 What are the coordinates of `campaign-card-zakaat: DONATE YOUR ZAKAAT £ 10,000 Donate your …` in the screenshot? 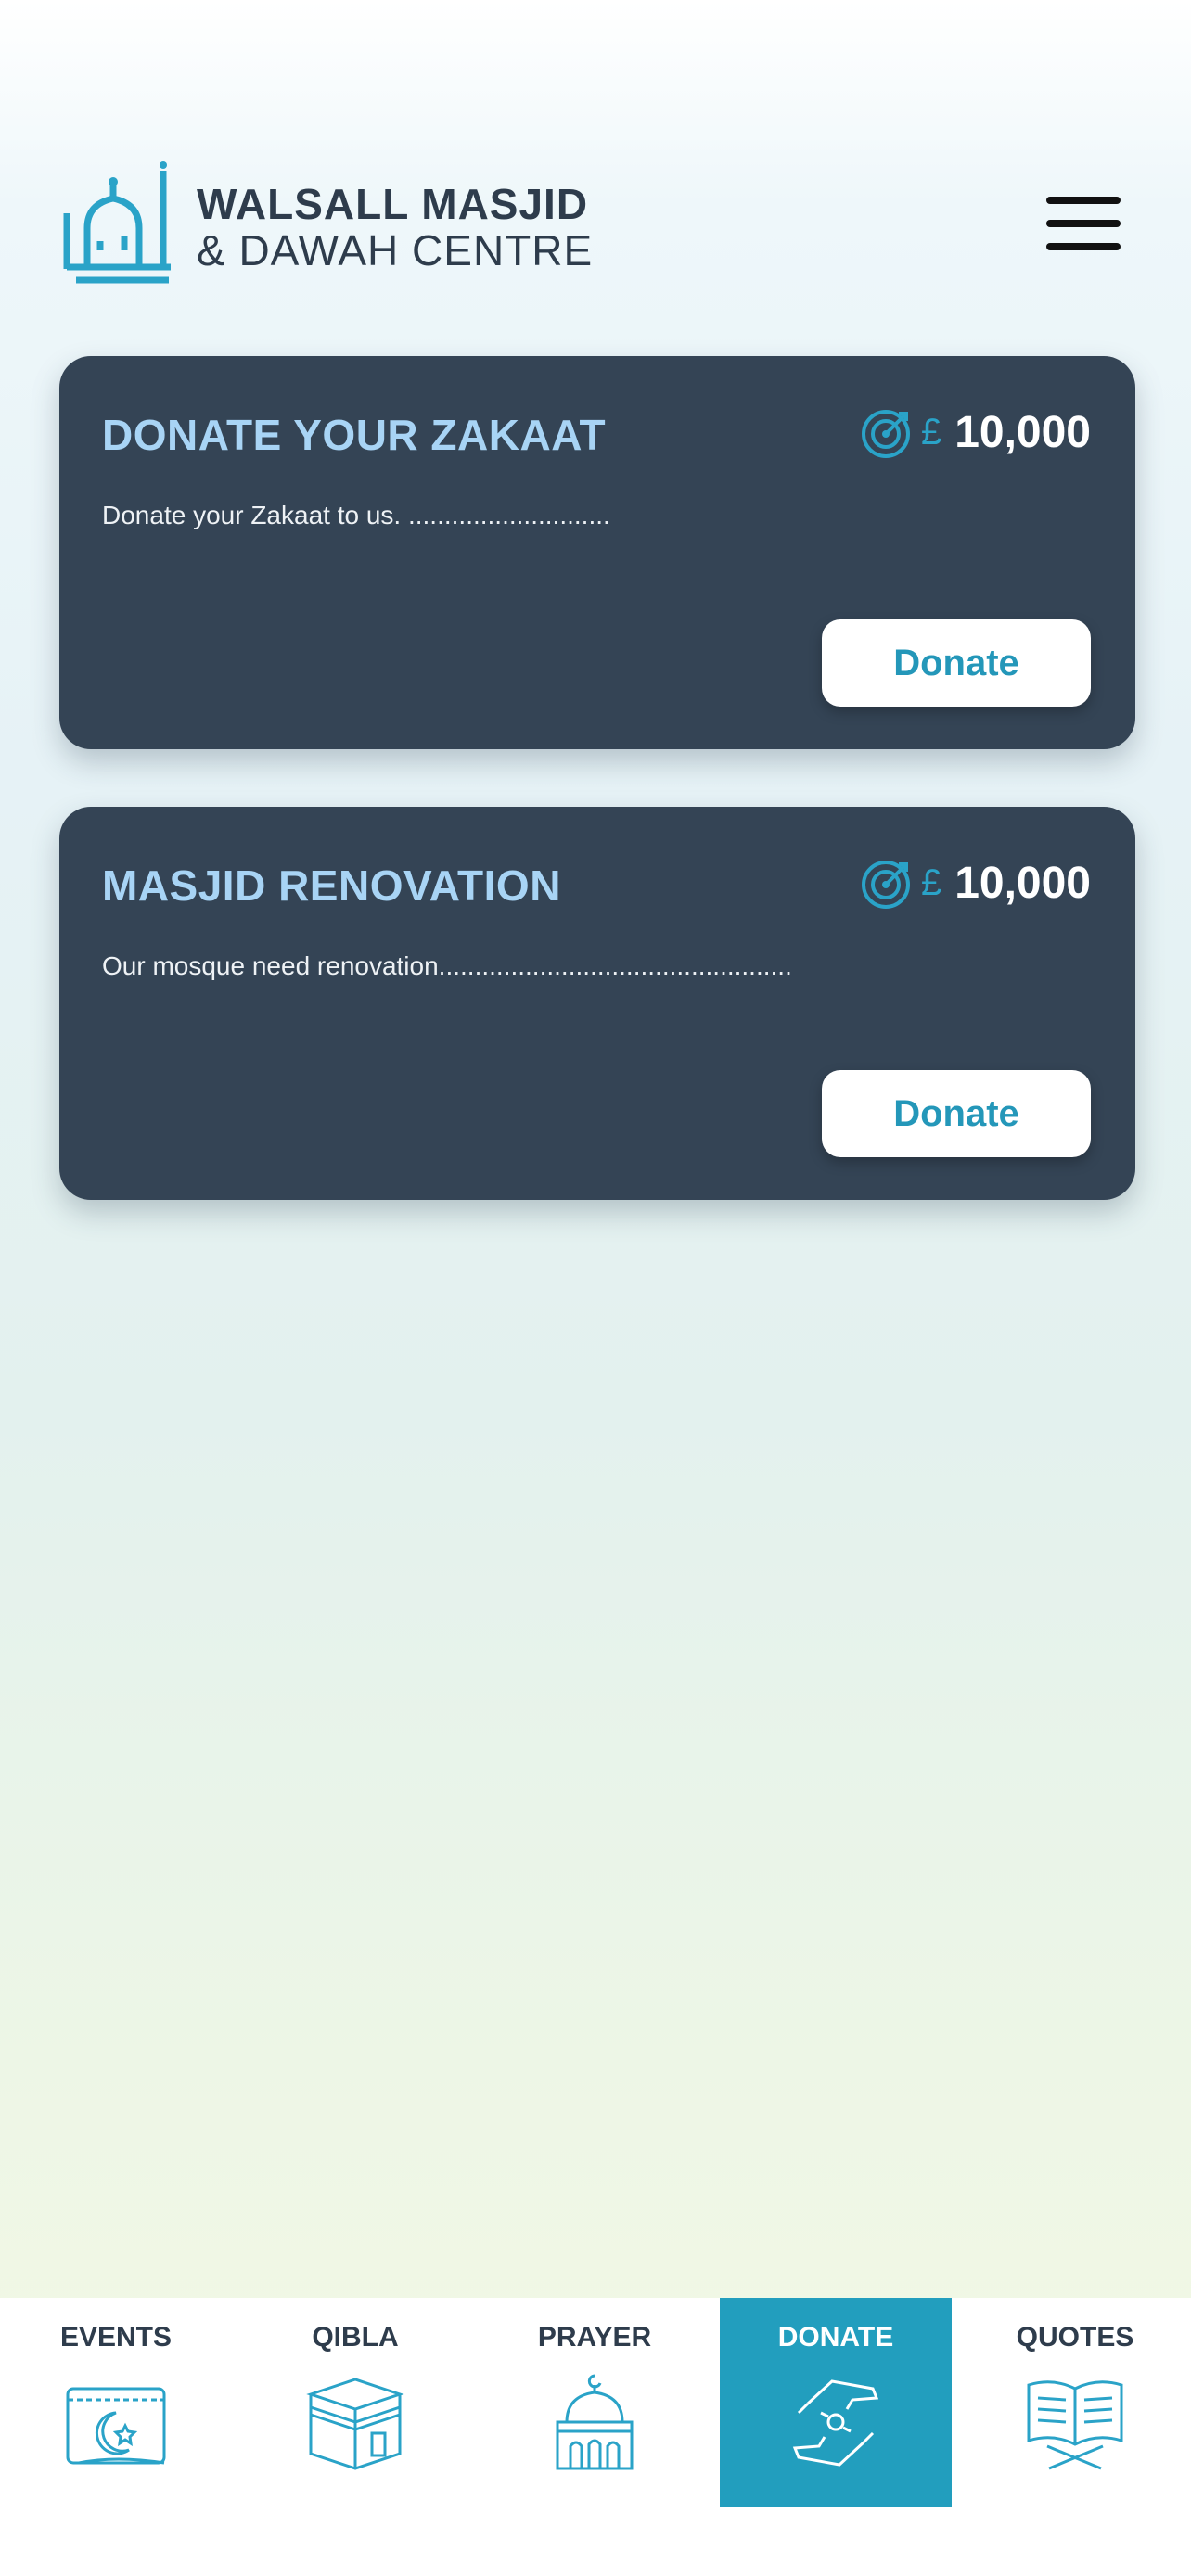 It's located at (597, 552).